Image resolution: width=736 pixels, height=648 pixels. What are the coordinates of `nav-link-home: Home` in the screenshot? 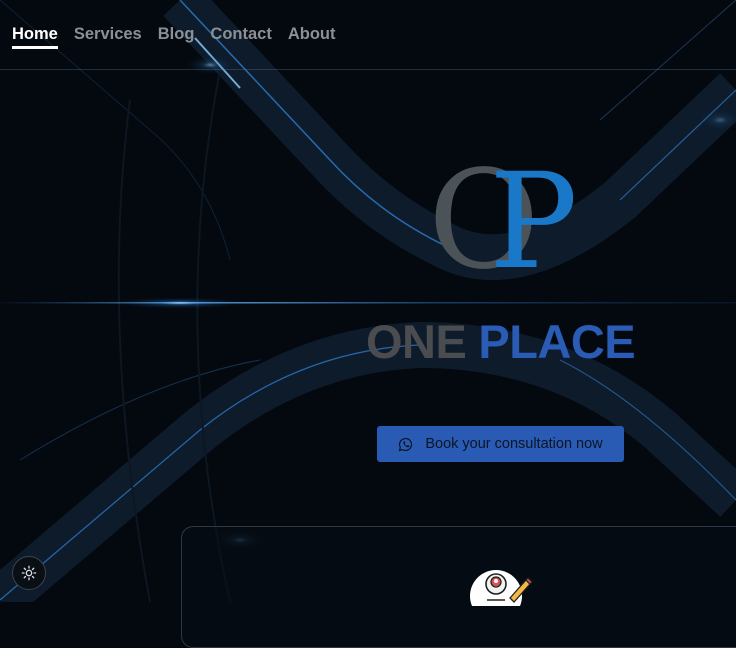 It's located at (35, 36).